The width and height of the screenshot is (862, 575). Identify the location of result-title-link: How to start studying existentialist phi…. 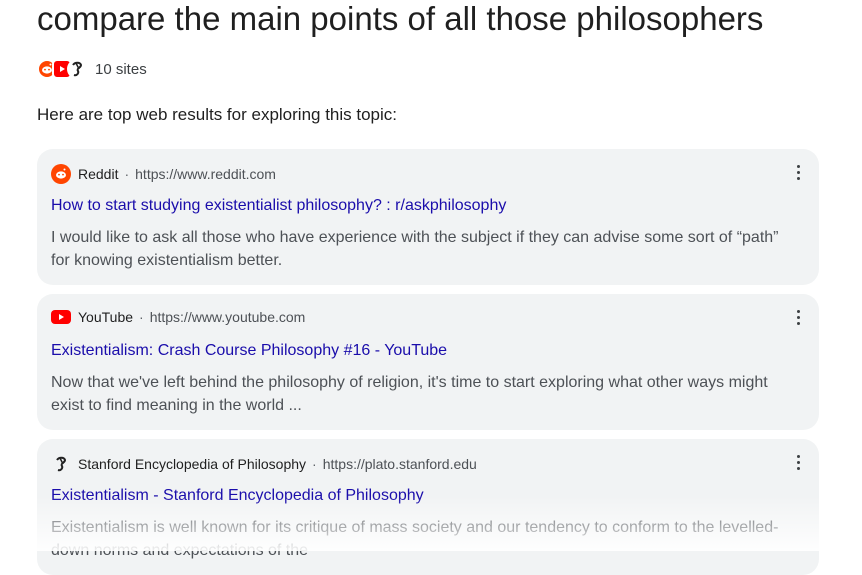
(278, 206).